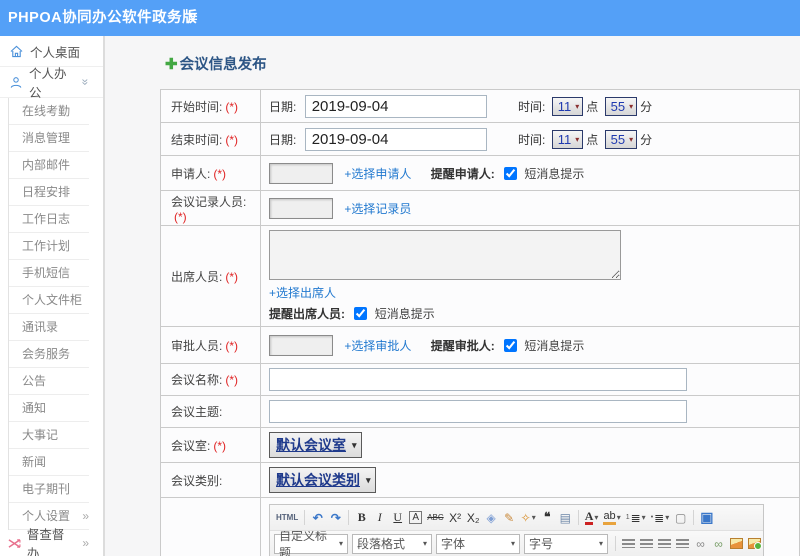 The height and width of the screenshot is (556, 800). What do you see at coordinates (445, 255) in the screenshot?
I see `attendees-textarea` at bounding box center [445, 255].